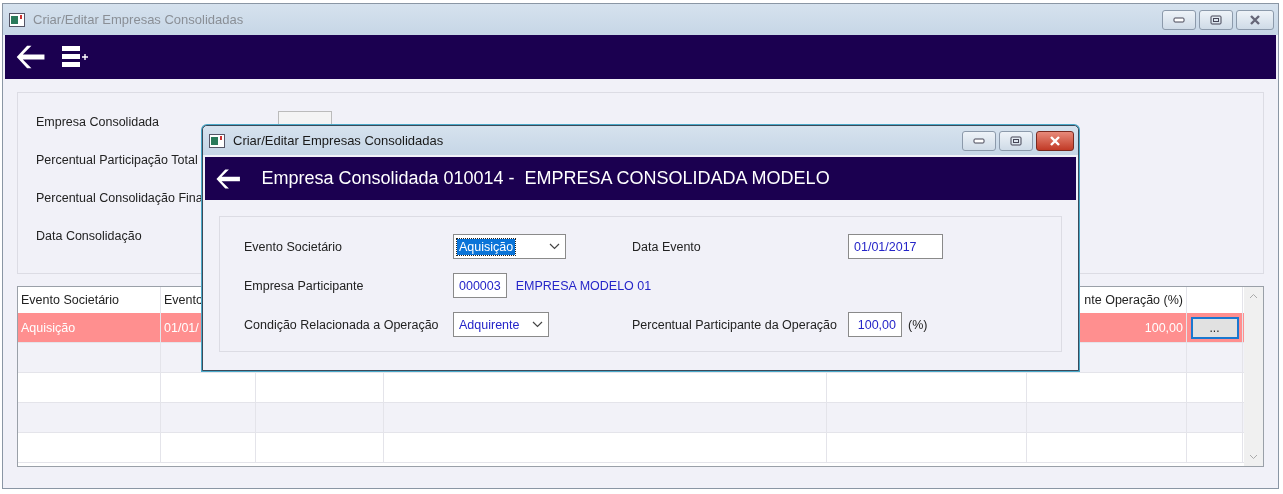 The image size is (1283, 494). I want to click on field-label: Empresa Participante, so click(304, 285).